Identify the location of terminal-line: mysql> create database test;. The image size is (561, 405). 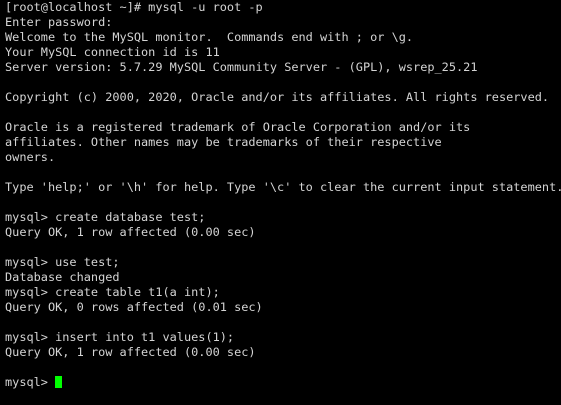
(105, 217).